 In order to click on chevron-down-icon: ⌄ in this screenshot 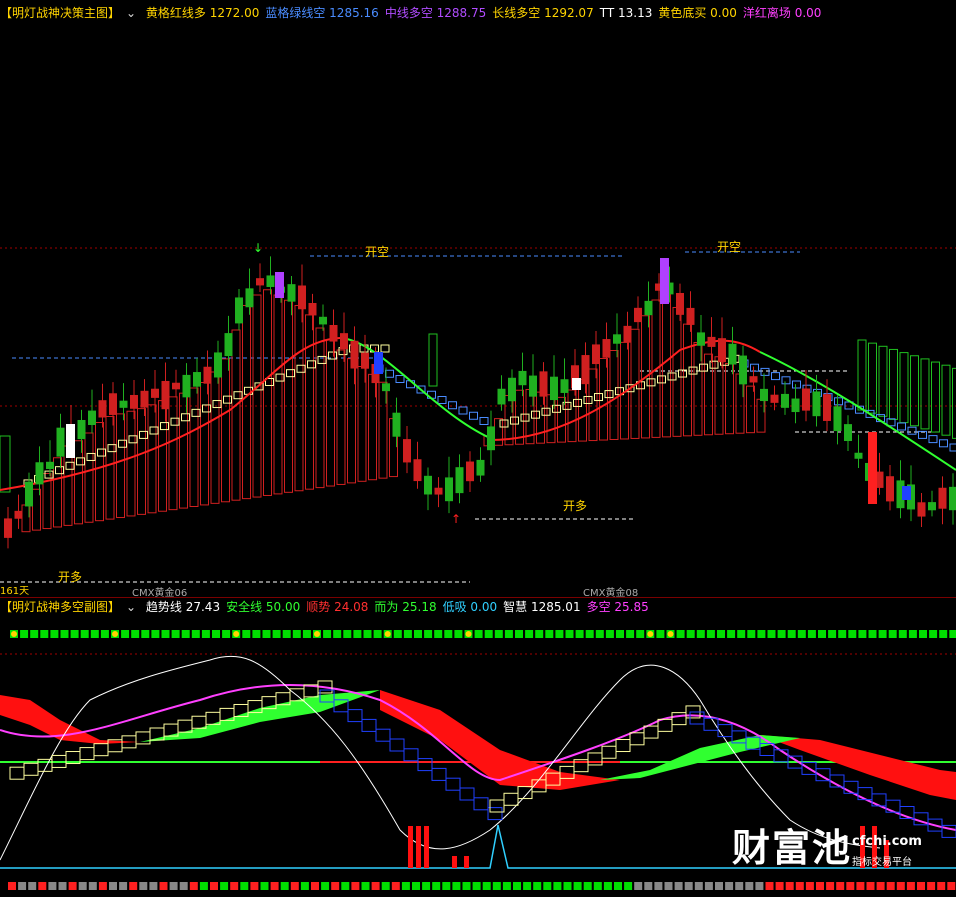, I will do `click(131, 607)`.